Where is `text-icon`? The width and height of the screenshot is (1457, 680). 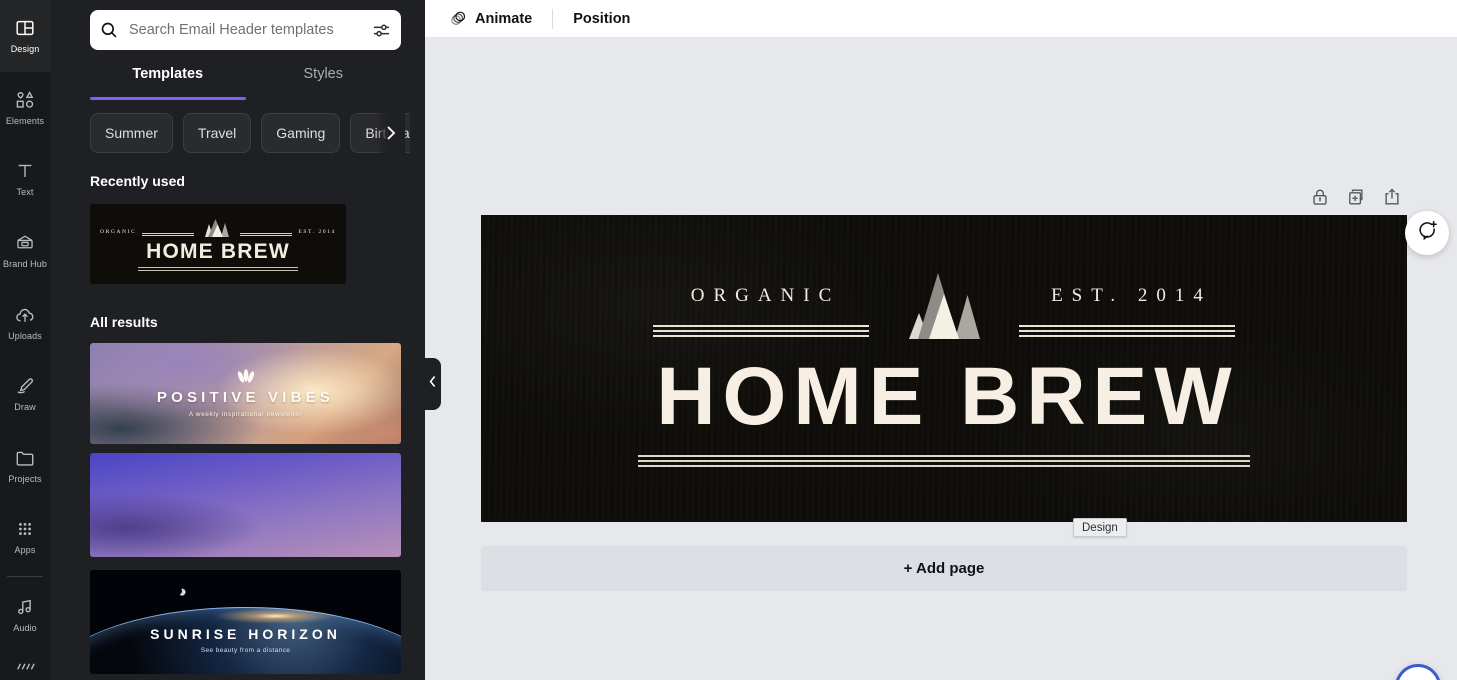
text-icon is located at coordinates (25, 171).